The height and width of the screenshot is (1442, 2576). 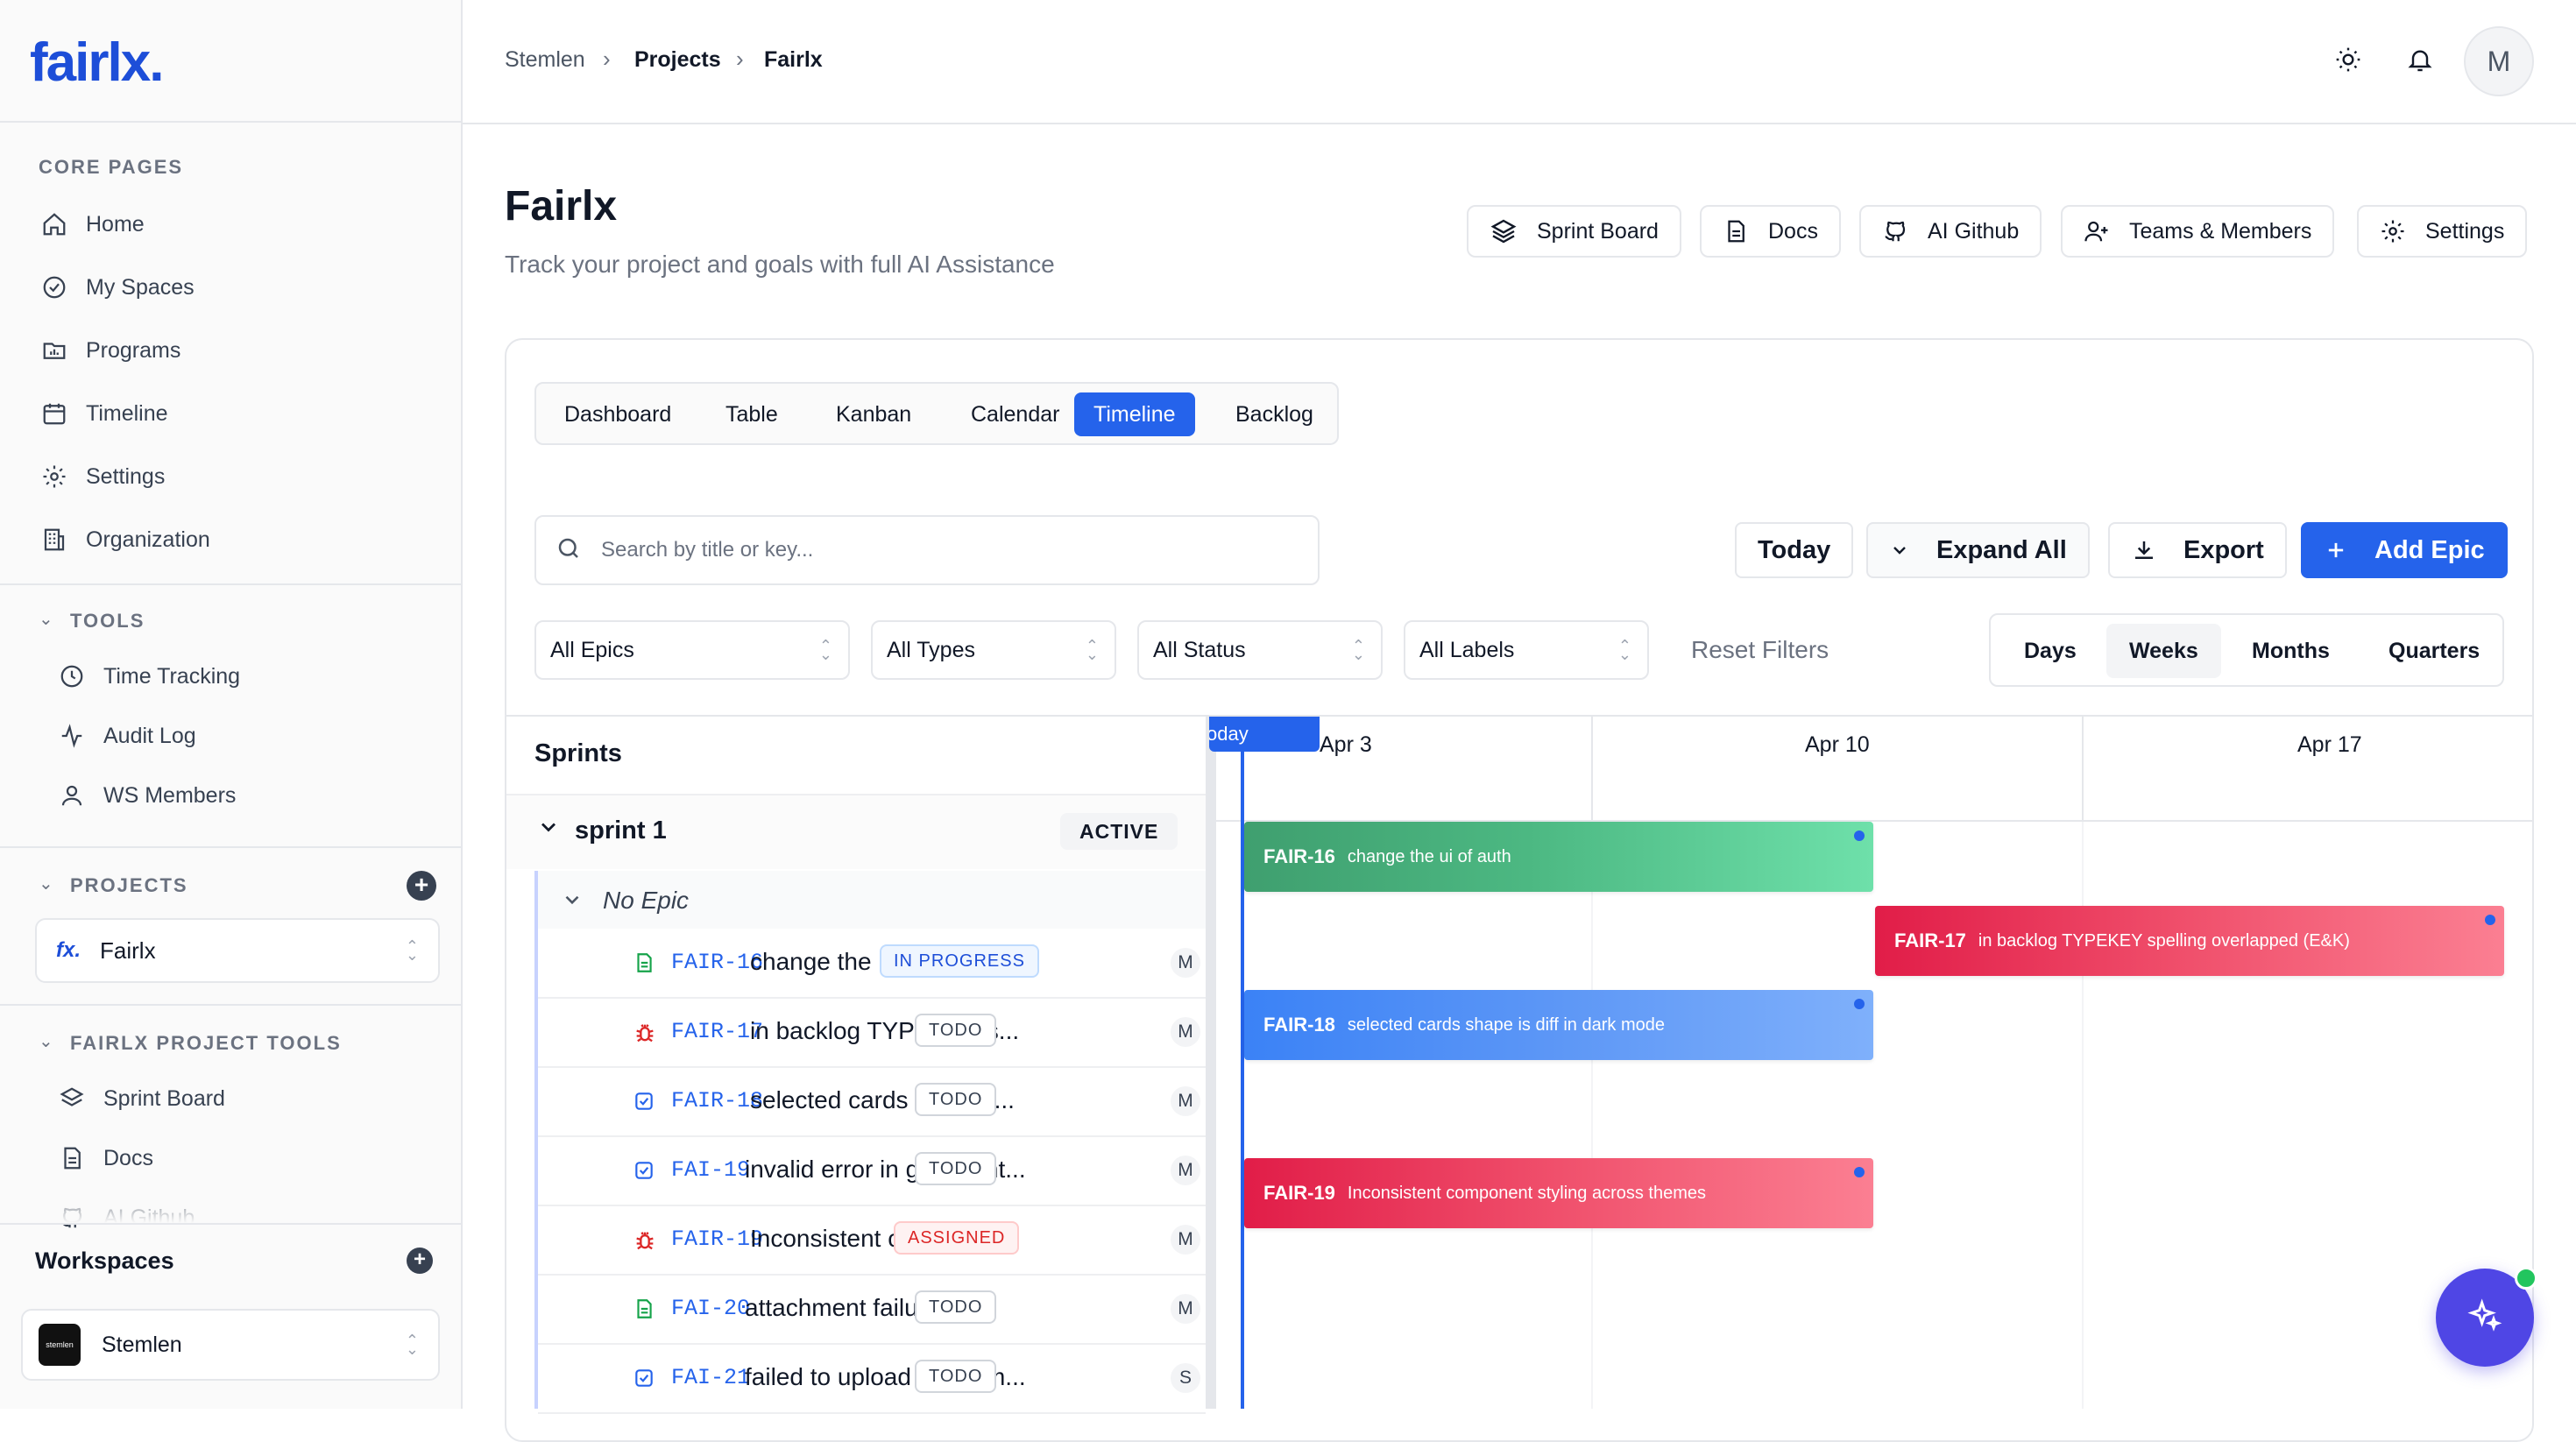 What do you see at coordinates (2442, 231) in the screenshot?
I see `settings-button: Settings` at bounding box center [2442, 231].